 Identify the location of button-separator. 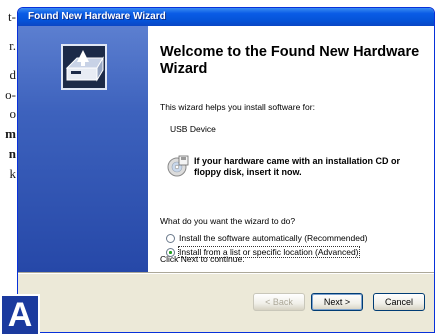
(226, 273).